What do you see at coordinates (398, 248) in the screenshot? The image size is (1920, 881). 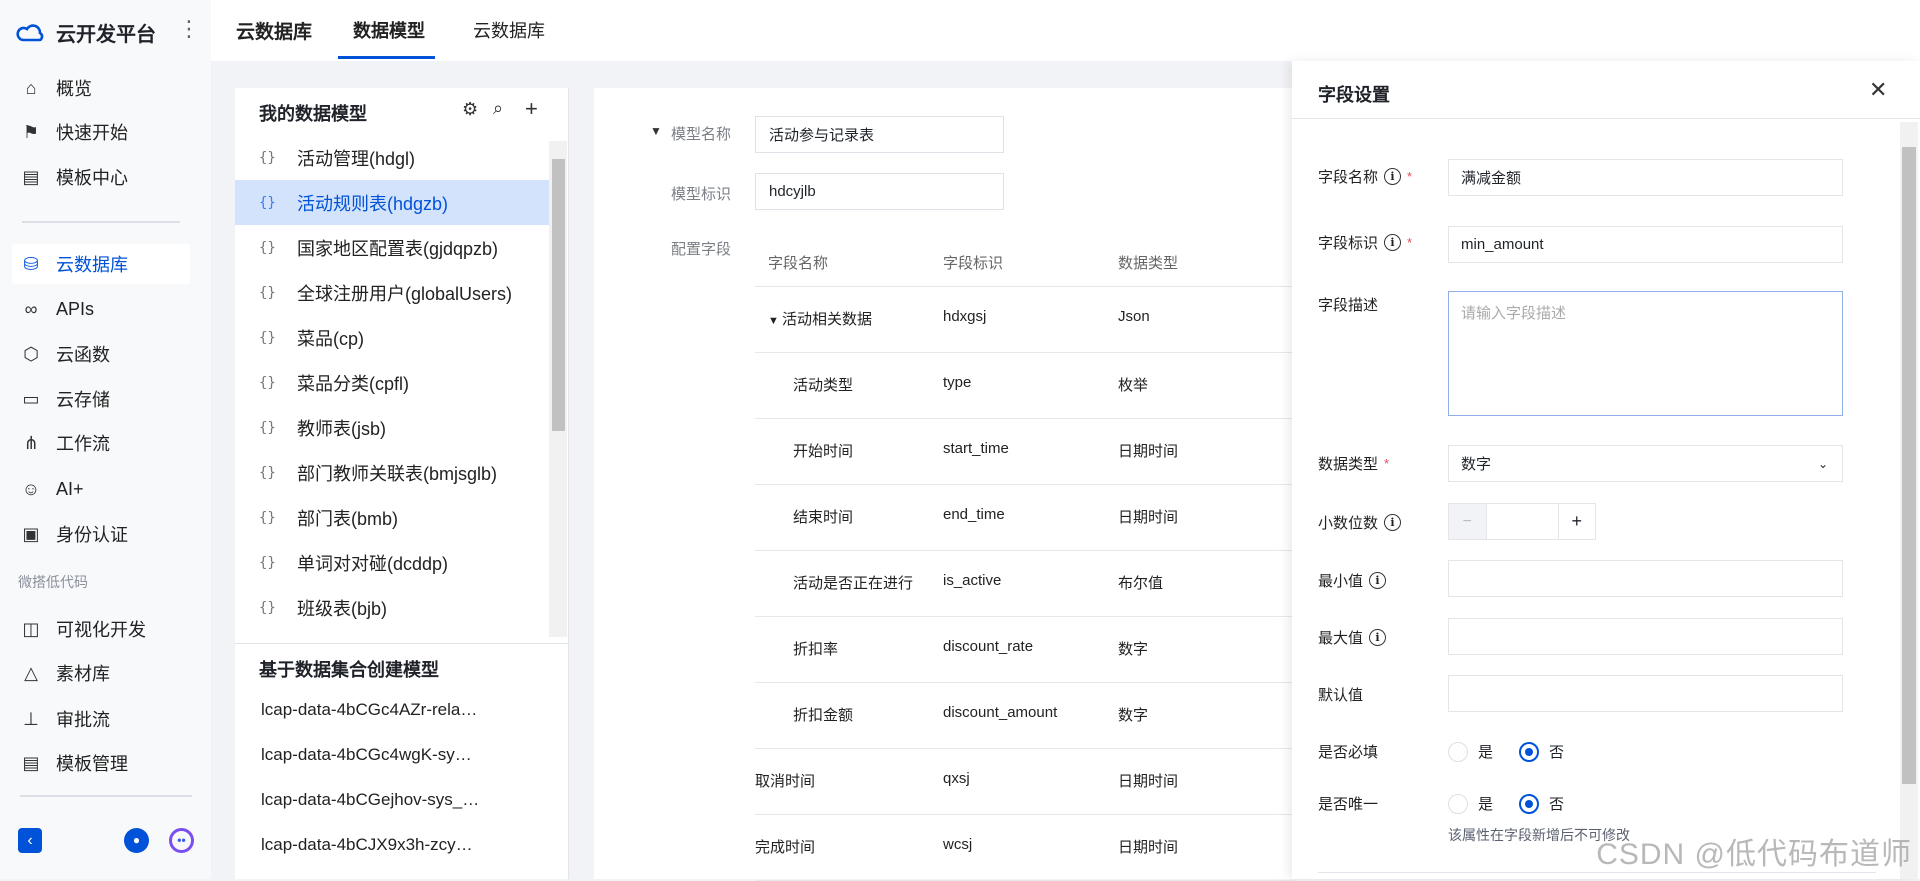 I see `model-name: 国家地区配置表(gjdqpzb)` at bounding box center [398, 248].